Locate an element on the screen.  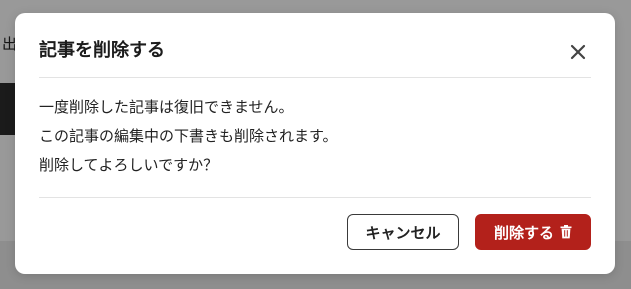
delete-button-label: 削除する is located at coordinates (523, 232).